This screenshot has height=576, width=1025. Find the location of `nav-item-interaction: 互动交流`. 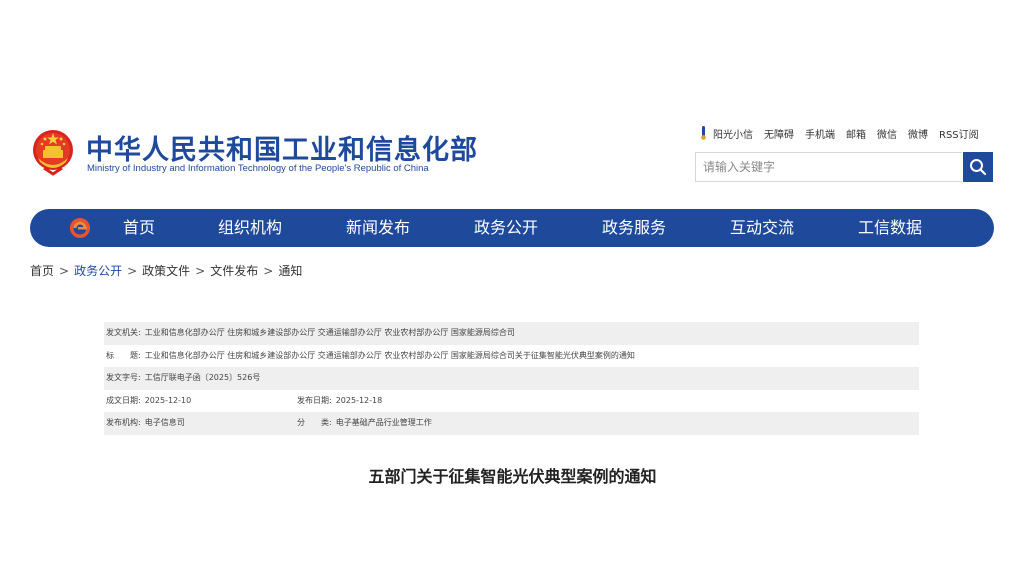

nav-item-interaction: 互动交流 is located at coordinates (762, 228).